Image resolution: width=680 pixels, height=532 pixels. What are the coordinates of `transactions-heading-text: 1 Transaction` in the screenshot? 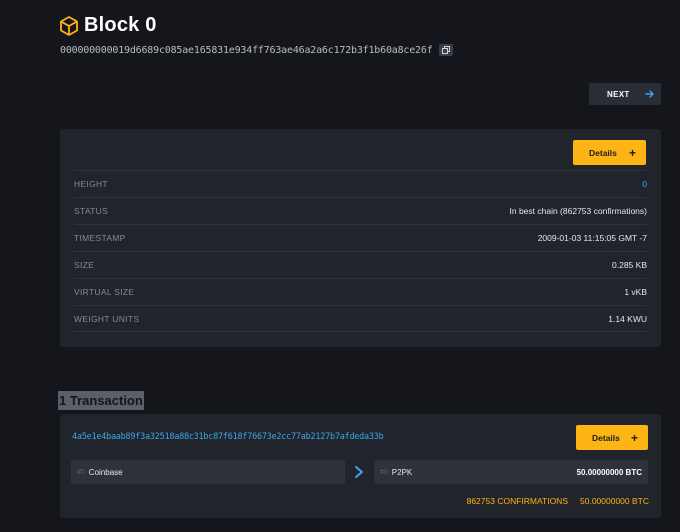 It's located at (101, 400).